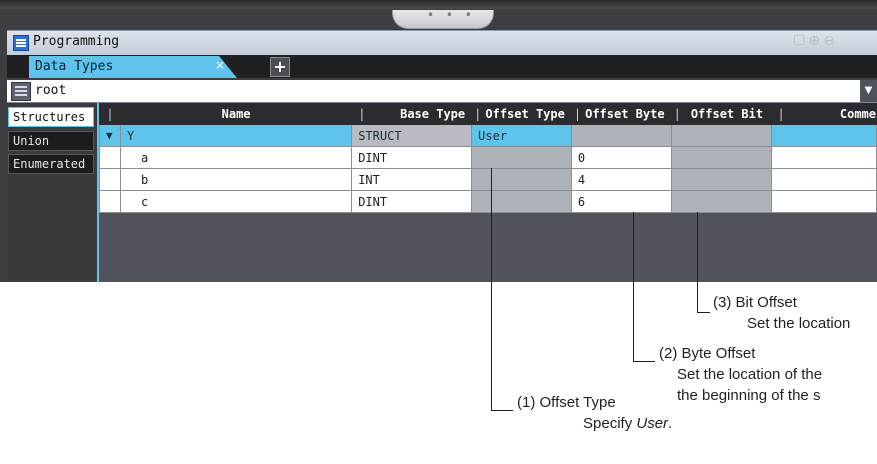 Image resolution: width=877 pixels, height=464 pixels. I want to click on table-row: c DINT 6, so click(488, 201).